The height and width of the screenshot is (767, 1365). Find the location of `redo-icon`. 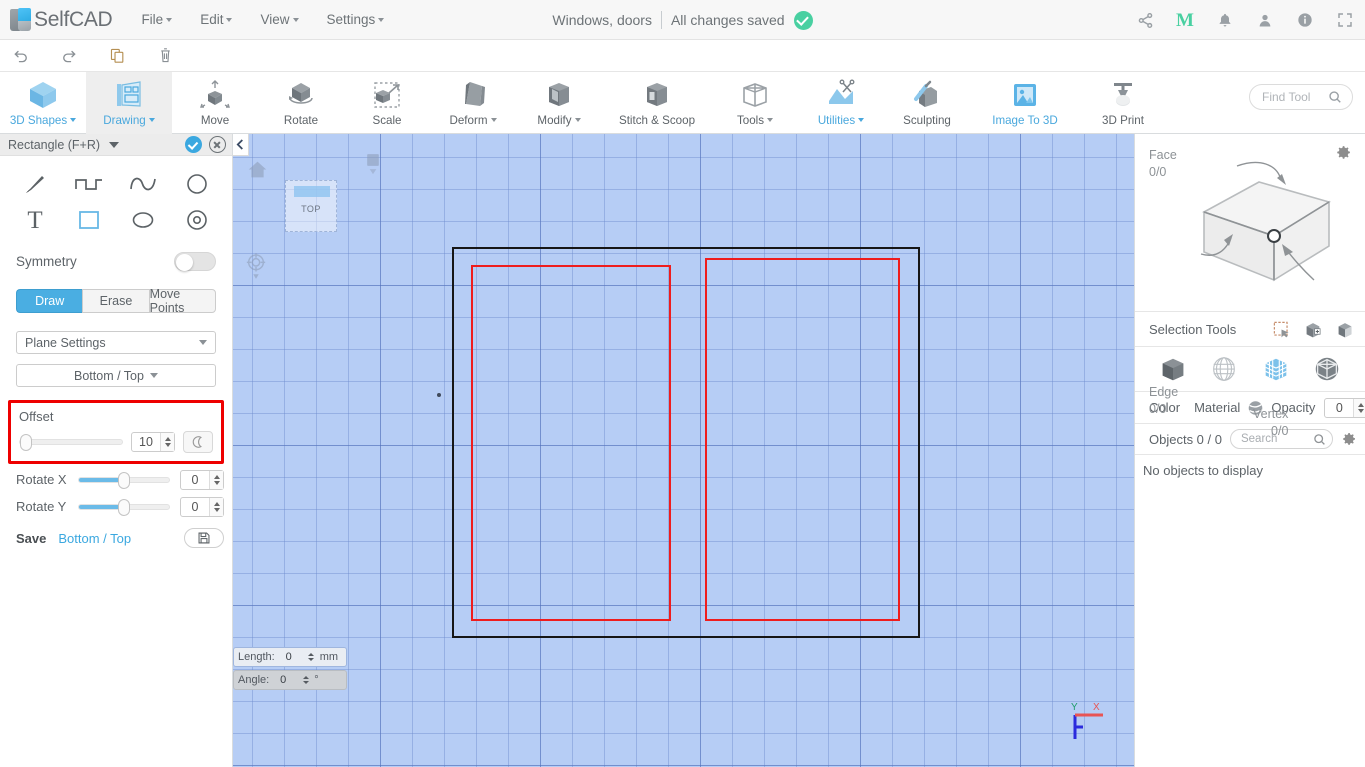

redo-icon is located at coordinates (69, 56).